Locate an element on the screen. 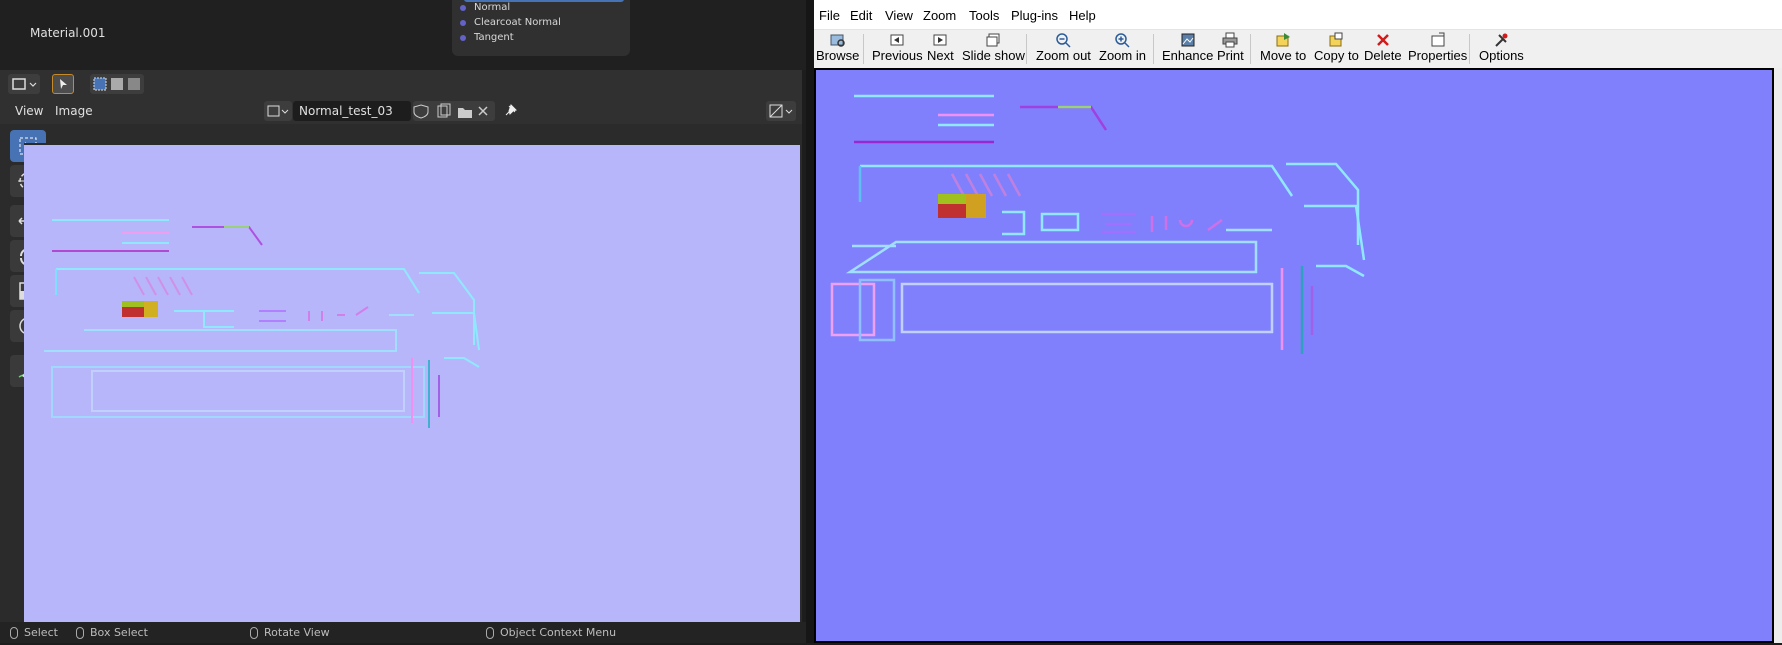 Image resolution: width=1782 pixels, height=645 pixels. material-node-label: Material.001 is located at coordinates (68, 33).